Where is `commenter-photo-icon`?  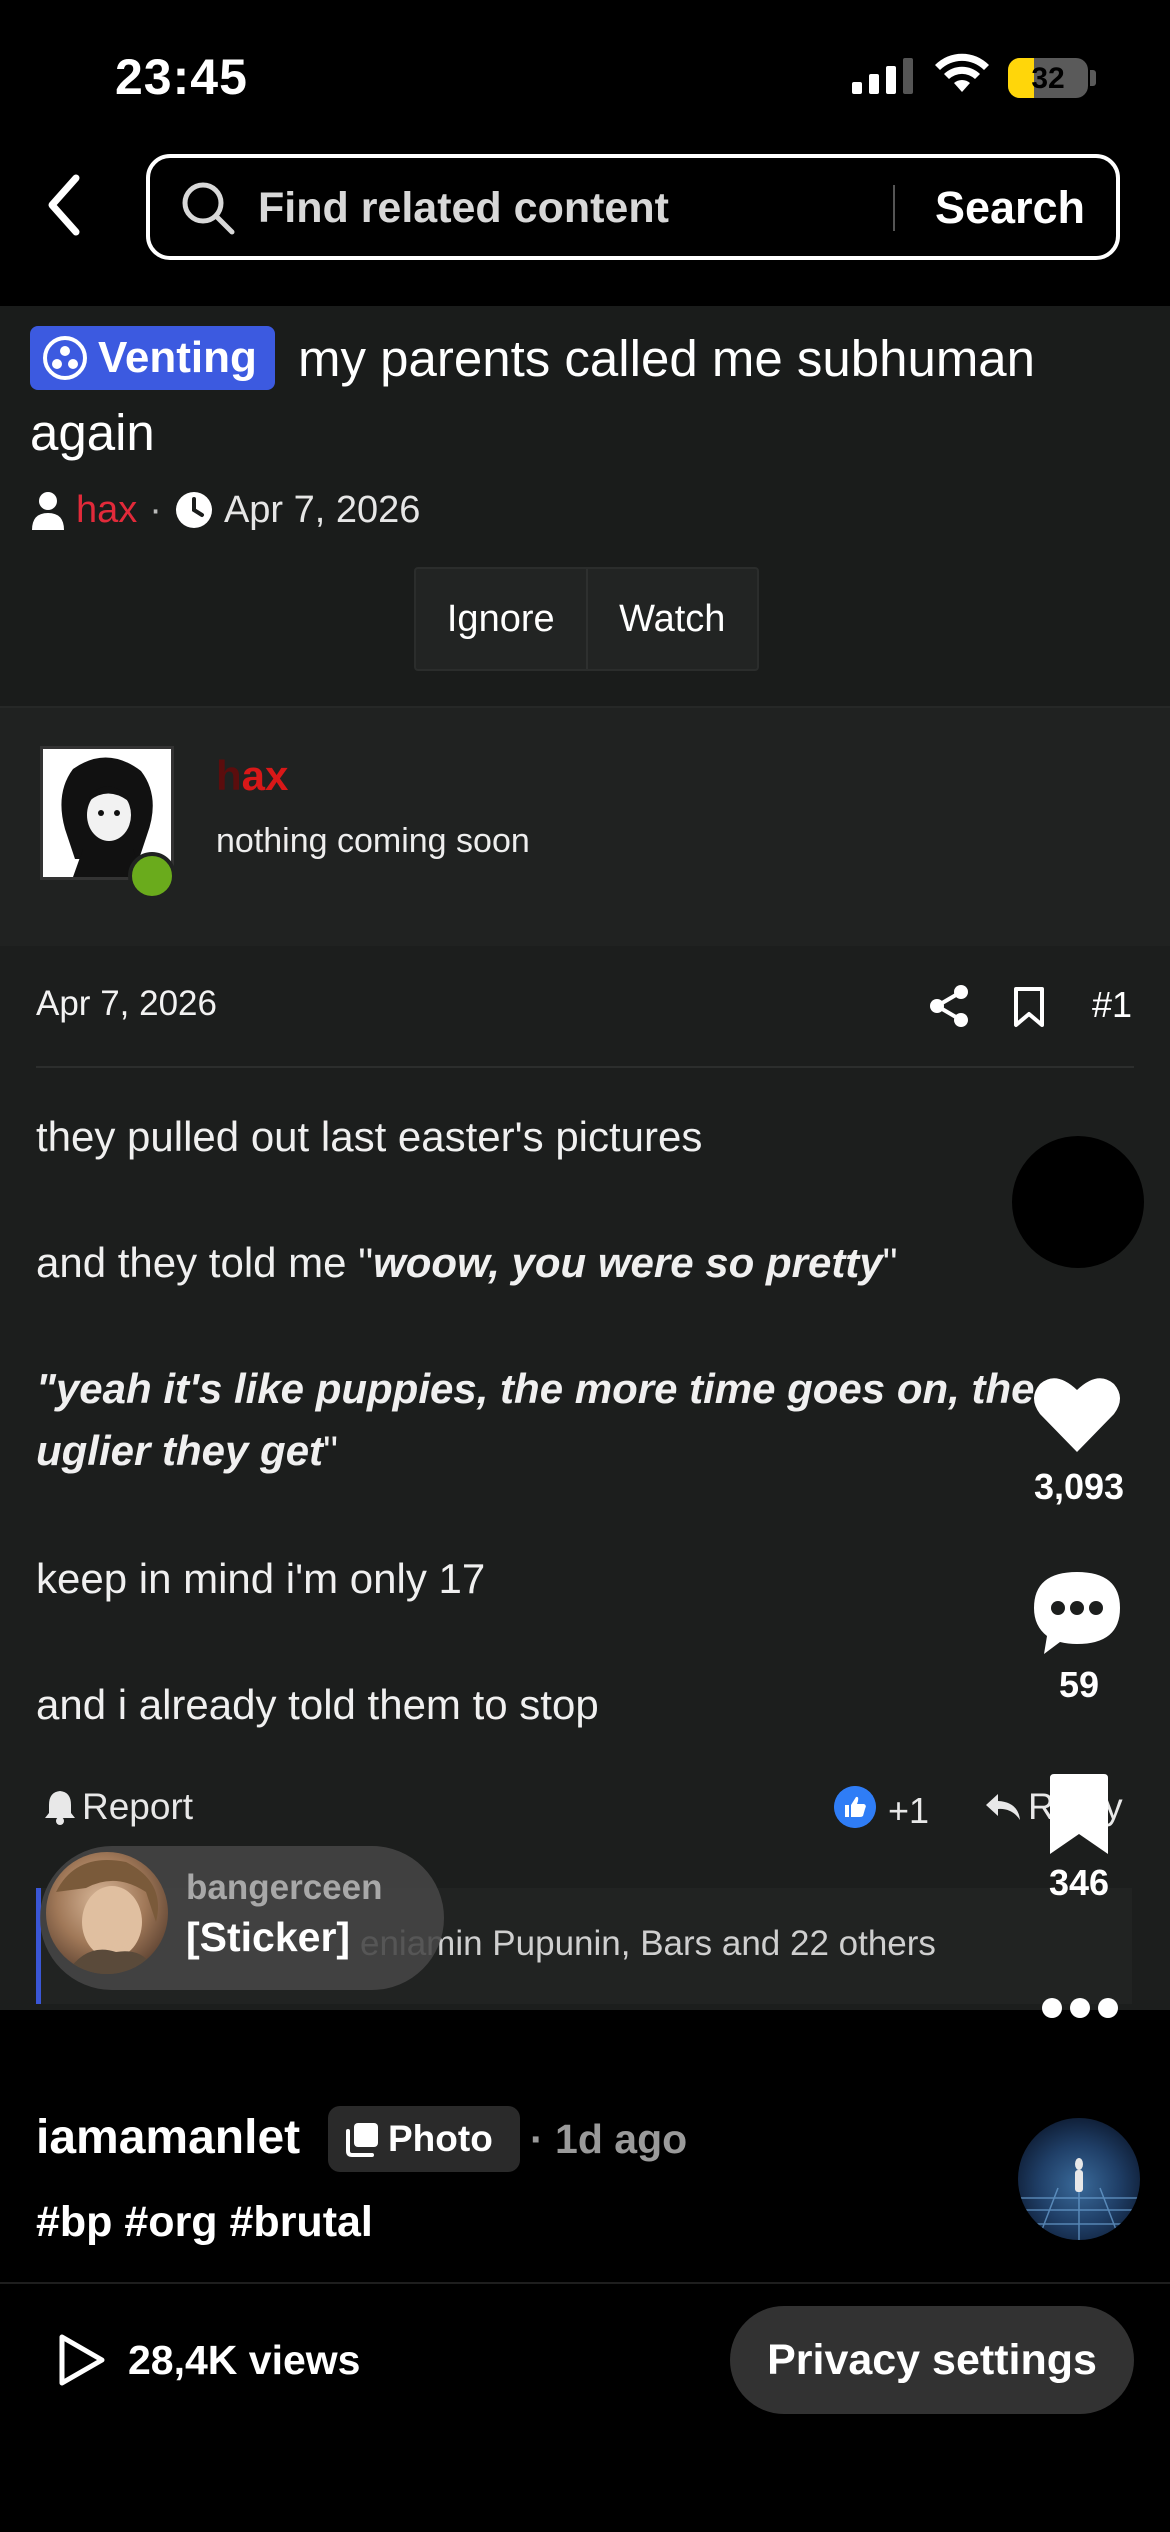
commenter-photo-icon is located at coordinates (107, 1917).